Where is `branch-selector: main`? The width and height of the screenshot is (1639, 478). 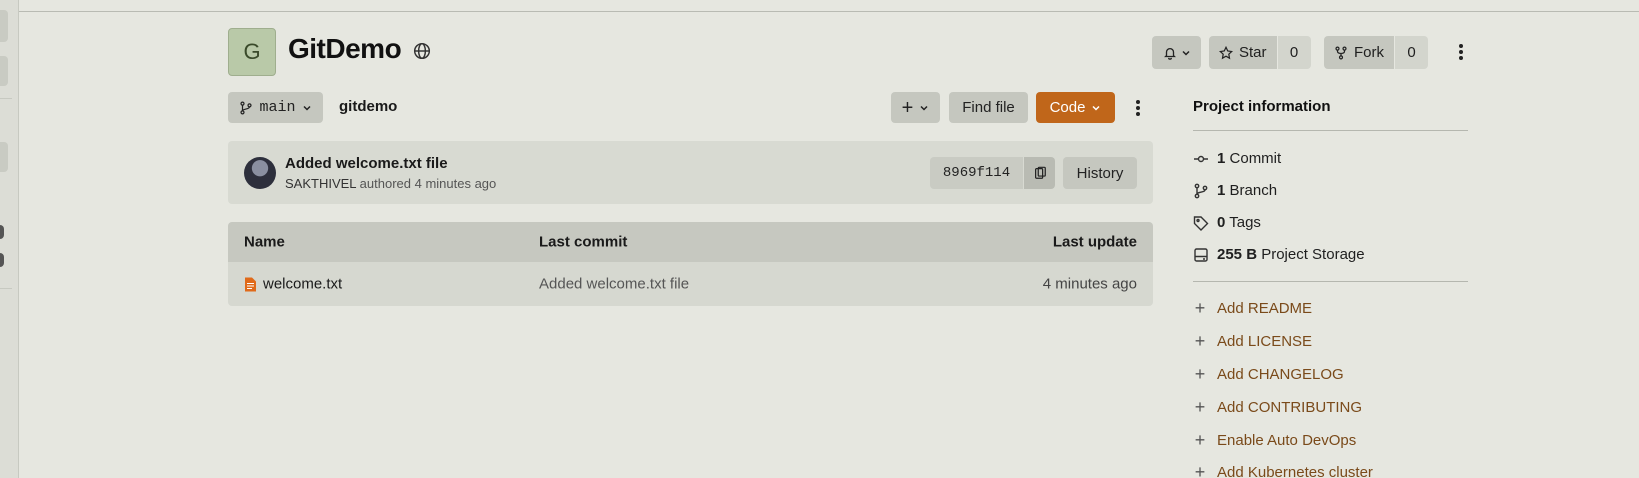
branch-selector: main is located at coordinates (275, 107).